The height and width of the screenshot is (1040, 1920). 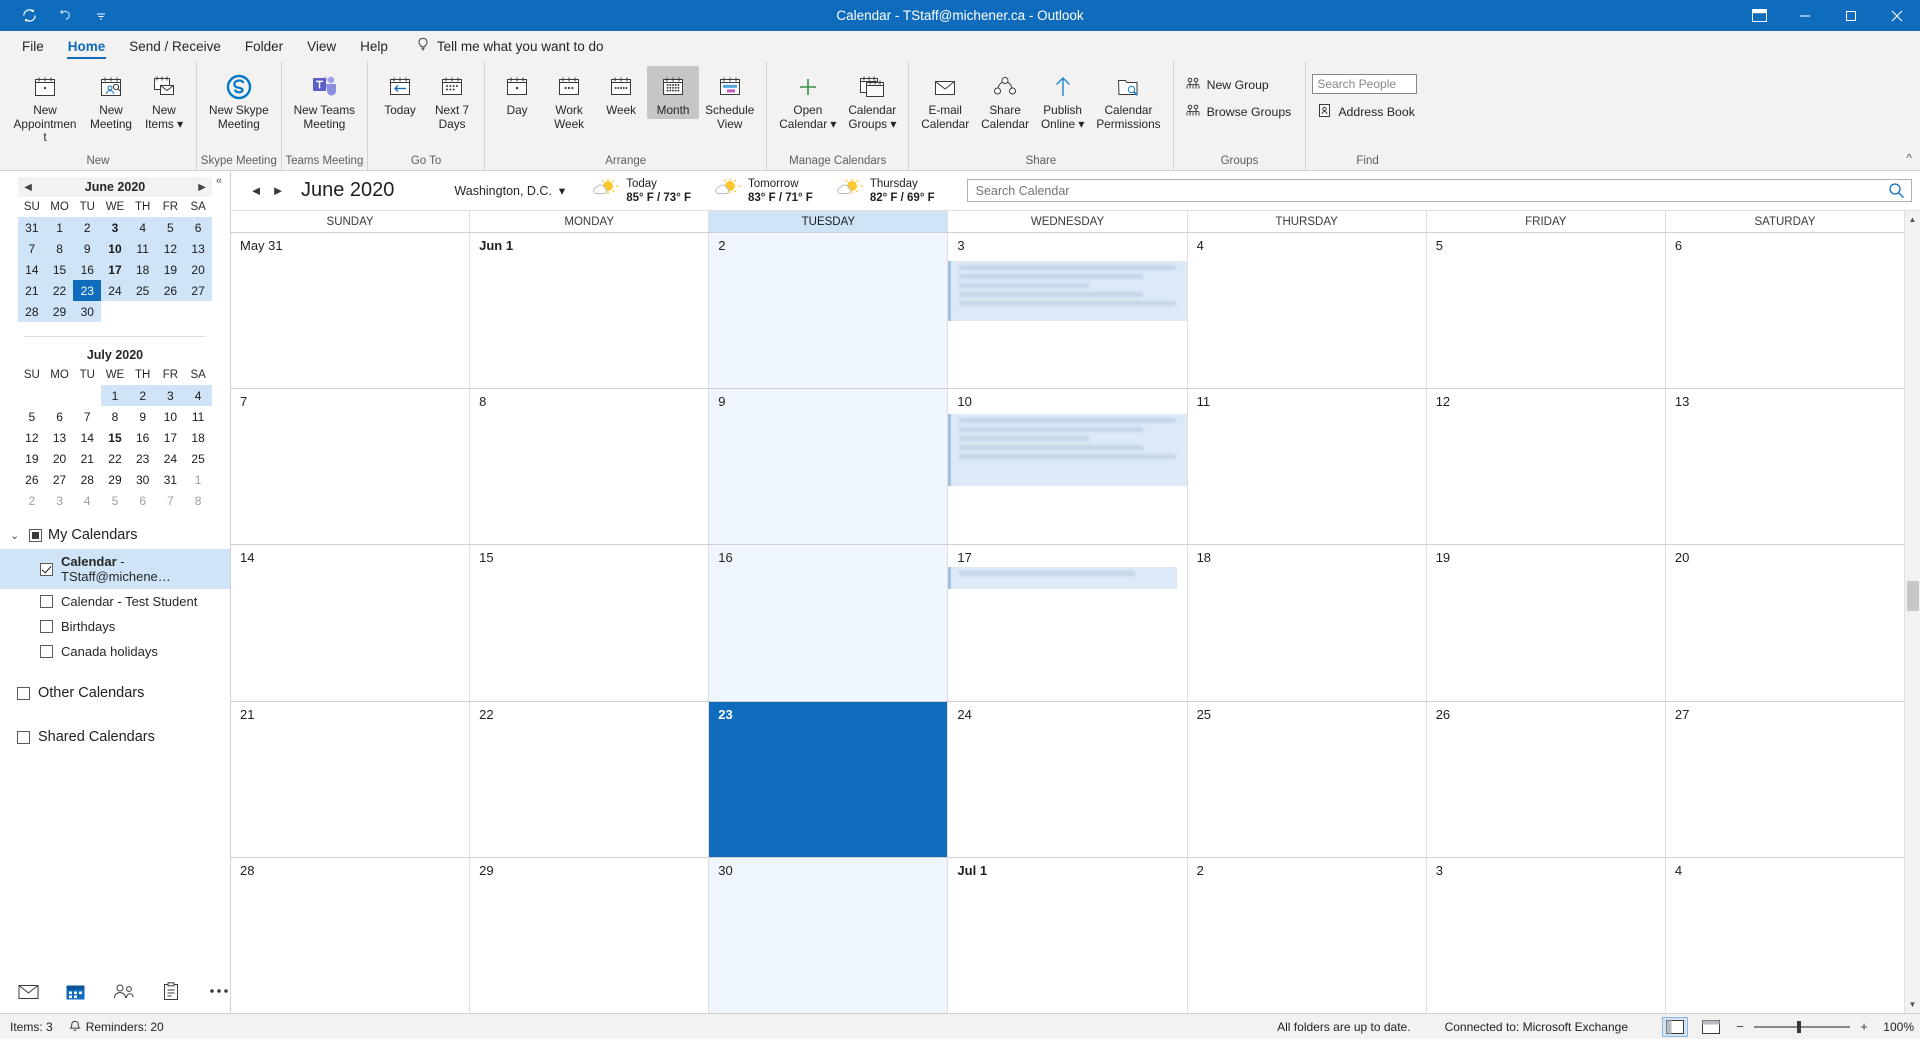 What do you see at coordinates (125, 1027) in the screenshot?
I see `reminders-label: Reminders: 20` at bounding box center [125, 1027].